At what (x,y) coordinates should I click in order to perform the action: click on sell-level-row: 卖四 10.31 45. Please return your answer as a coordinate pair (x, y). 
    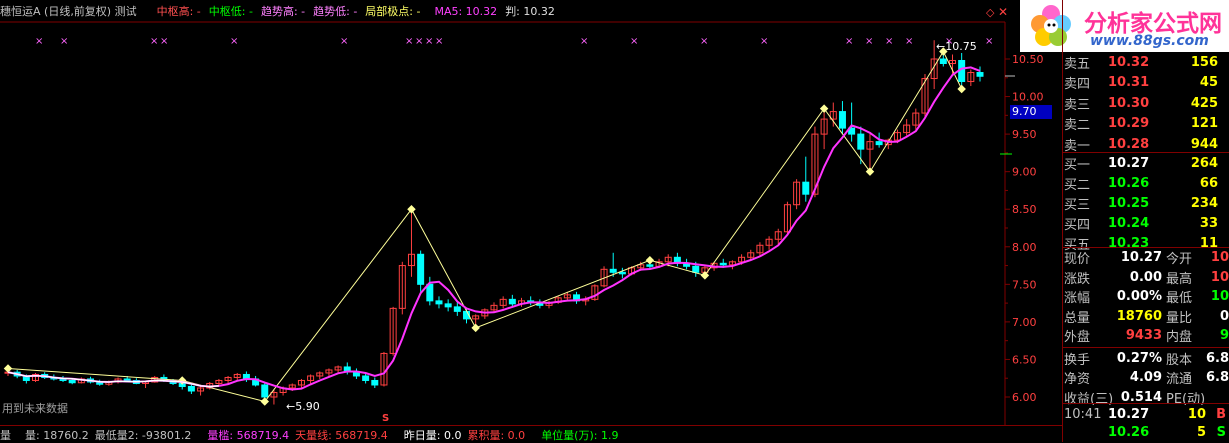
    Looking at the image, I should click on (1146, 83).